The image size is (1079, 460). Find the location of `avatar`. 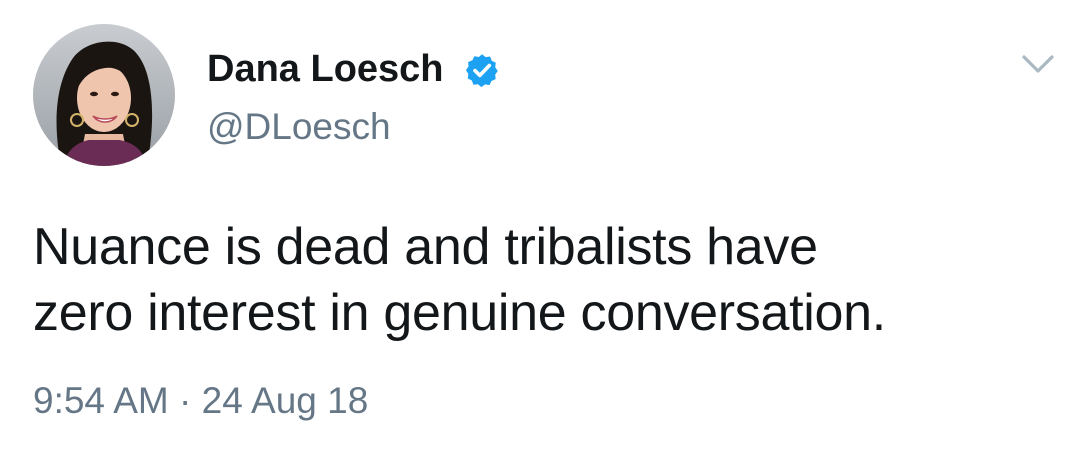

avatar is located at coordinates (104, 95).